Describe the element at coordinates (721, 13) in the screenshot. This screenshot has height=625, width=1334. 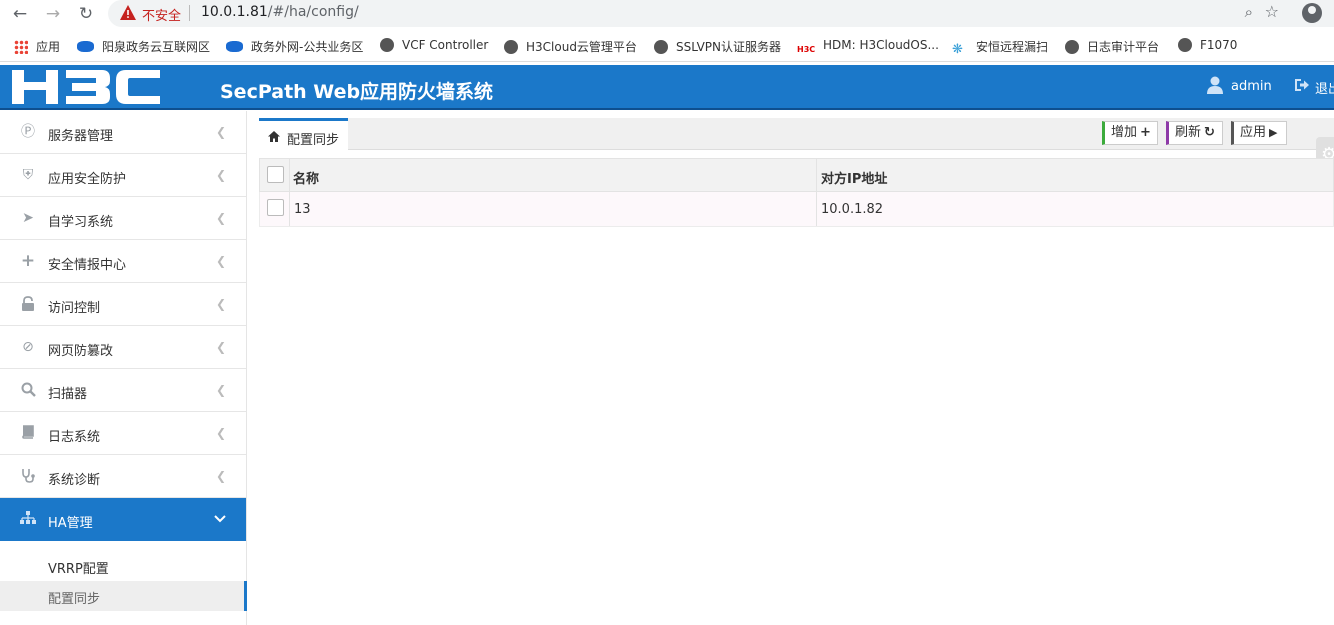
I see `address-bar: 不安全 10.0.1.81/#/ha/config/ ⌕ ☆` at that location.